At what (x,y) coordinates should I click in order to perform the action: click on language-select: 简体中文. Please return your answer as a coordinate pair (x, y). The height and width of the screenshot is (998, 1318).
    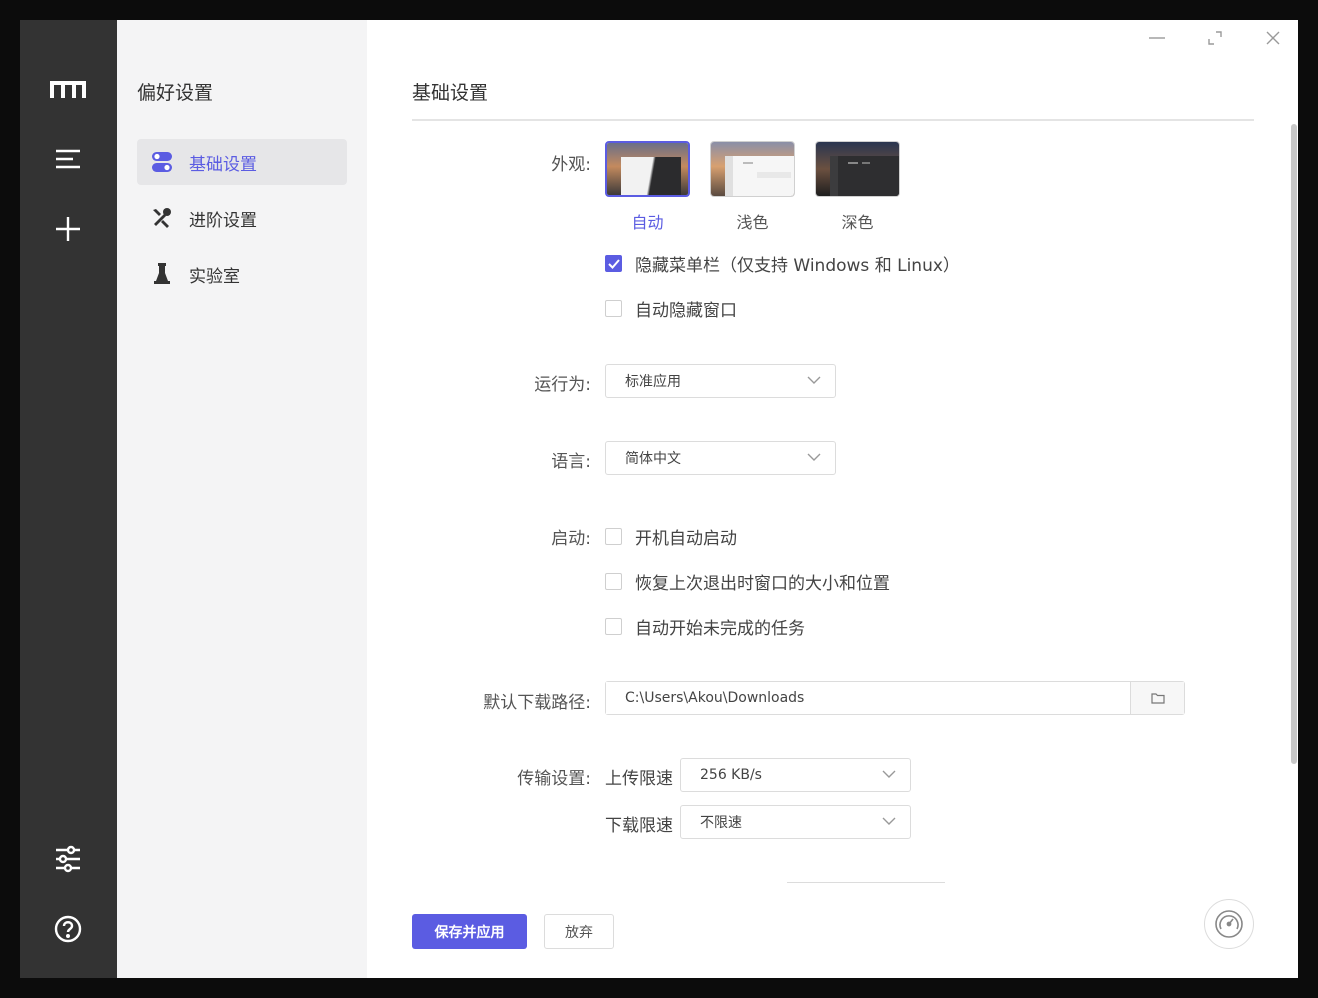
    Looking at the image, I should click on (720, 458).